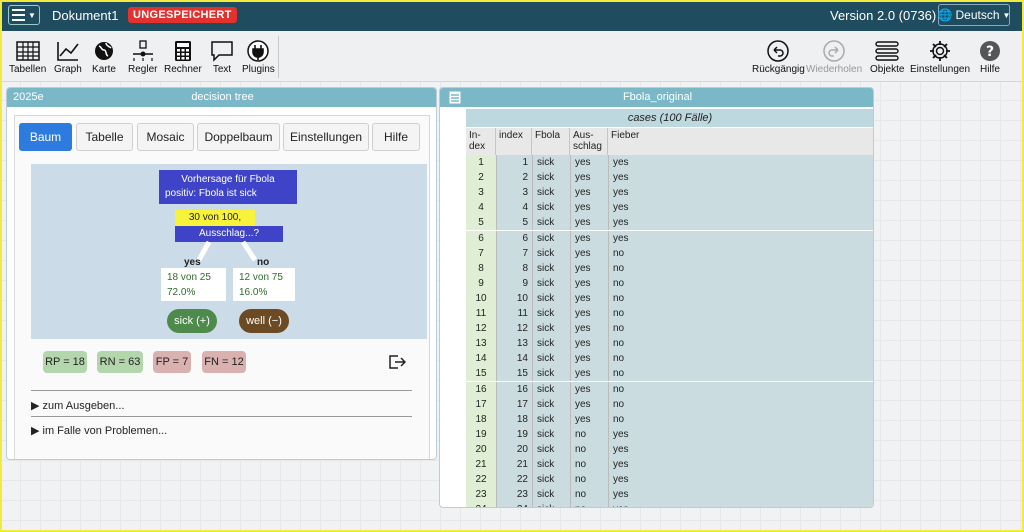 The width and height of the screenshot is (1024, 532). Describe the element at coordinates (669, 238) in the screenshot. I see `table-row: 6 6 sick yes yes` at that location.